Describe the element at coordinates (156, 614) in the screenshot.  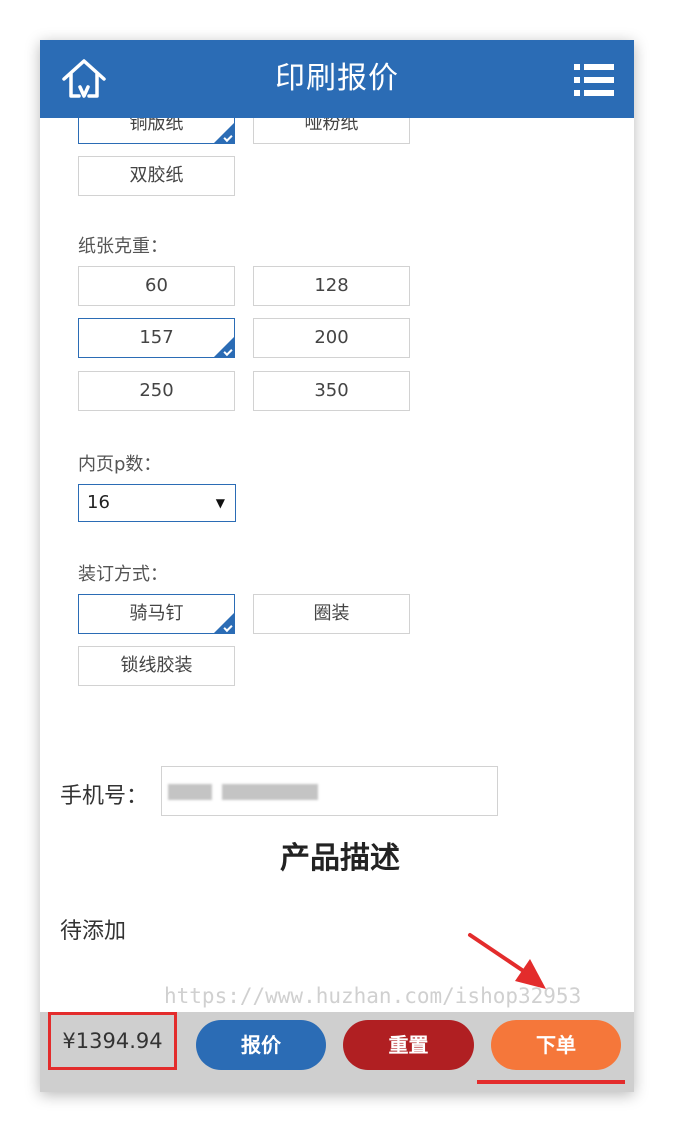
I see `binding-option-saddle-stitch: 骑马钉` at that location.